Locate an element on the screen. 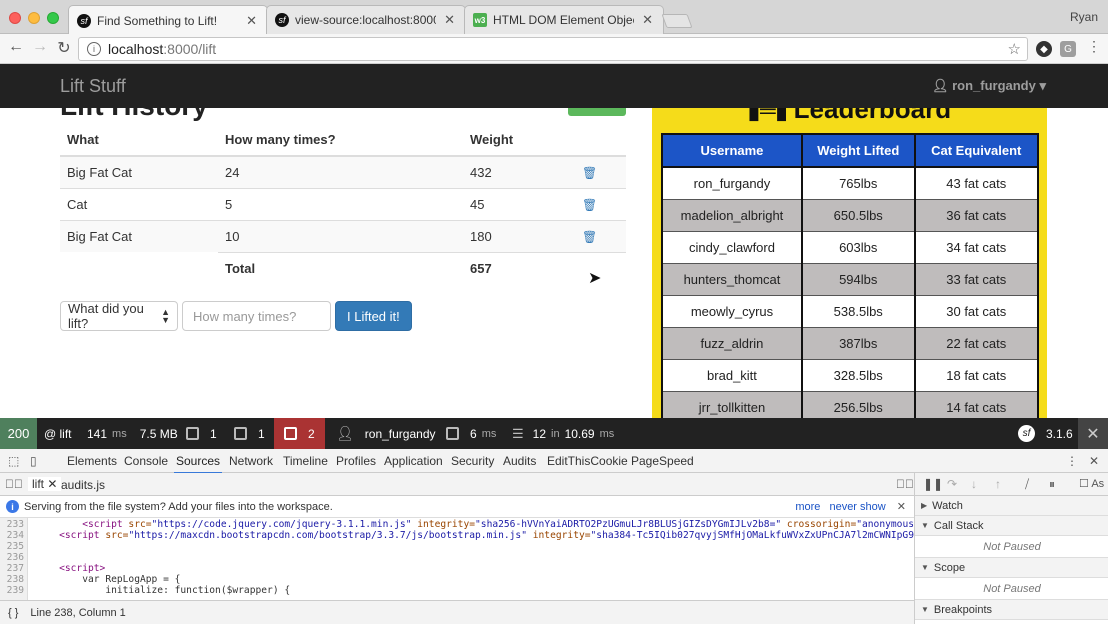 This screenshot has width=1108, height=624. bookmark-star-icon: ☆ is located at coordinates (1014, 49).